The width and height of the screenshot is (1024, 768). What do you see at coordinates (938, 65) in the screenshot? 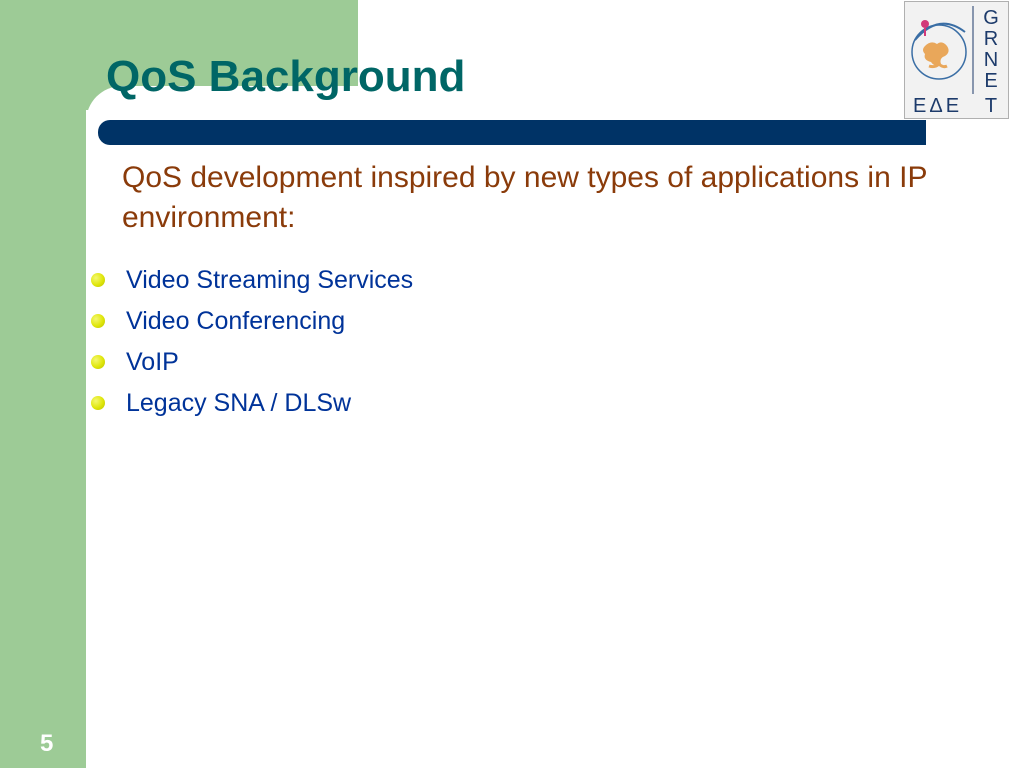
I see `map-islands` at bounding box center [938, 65].